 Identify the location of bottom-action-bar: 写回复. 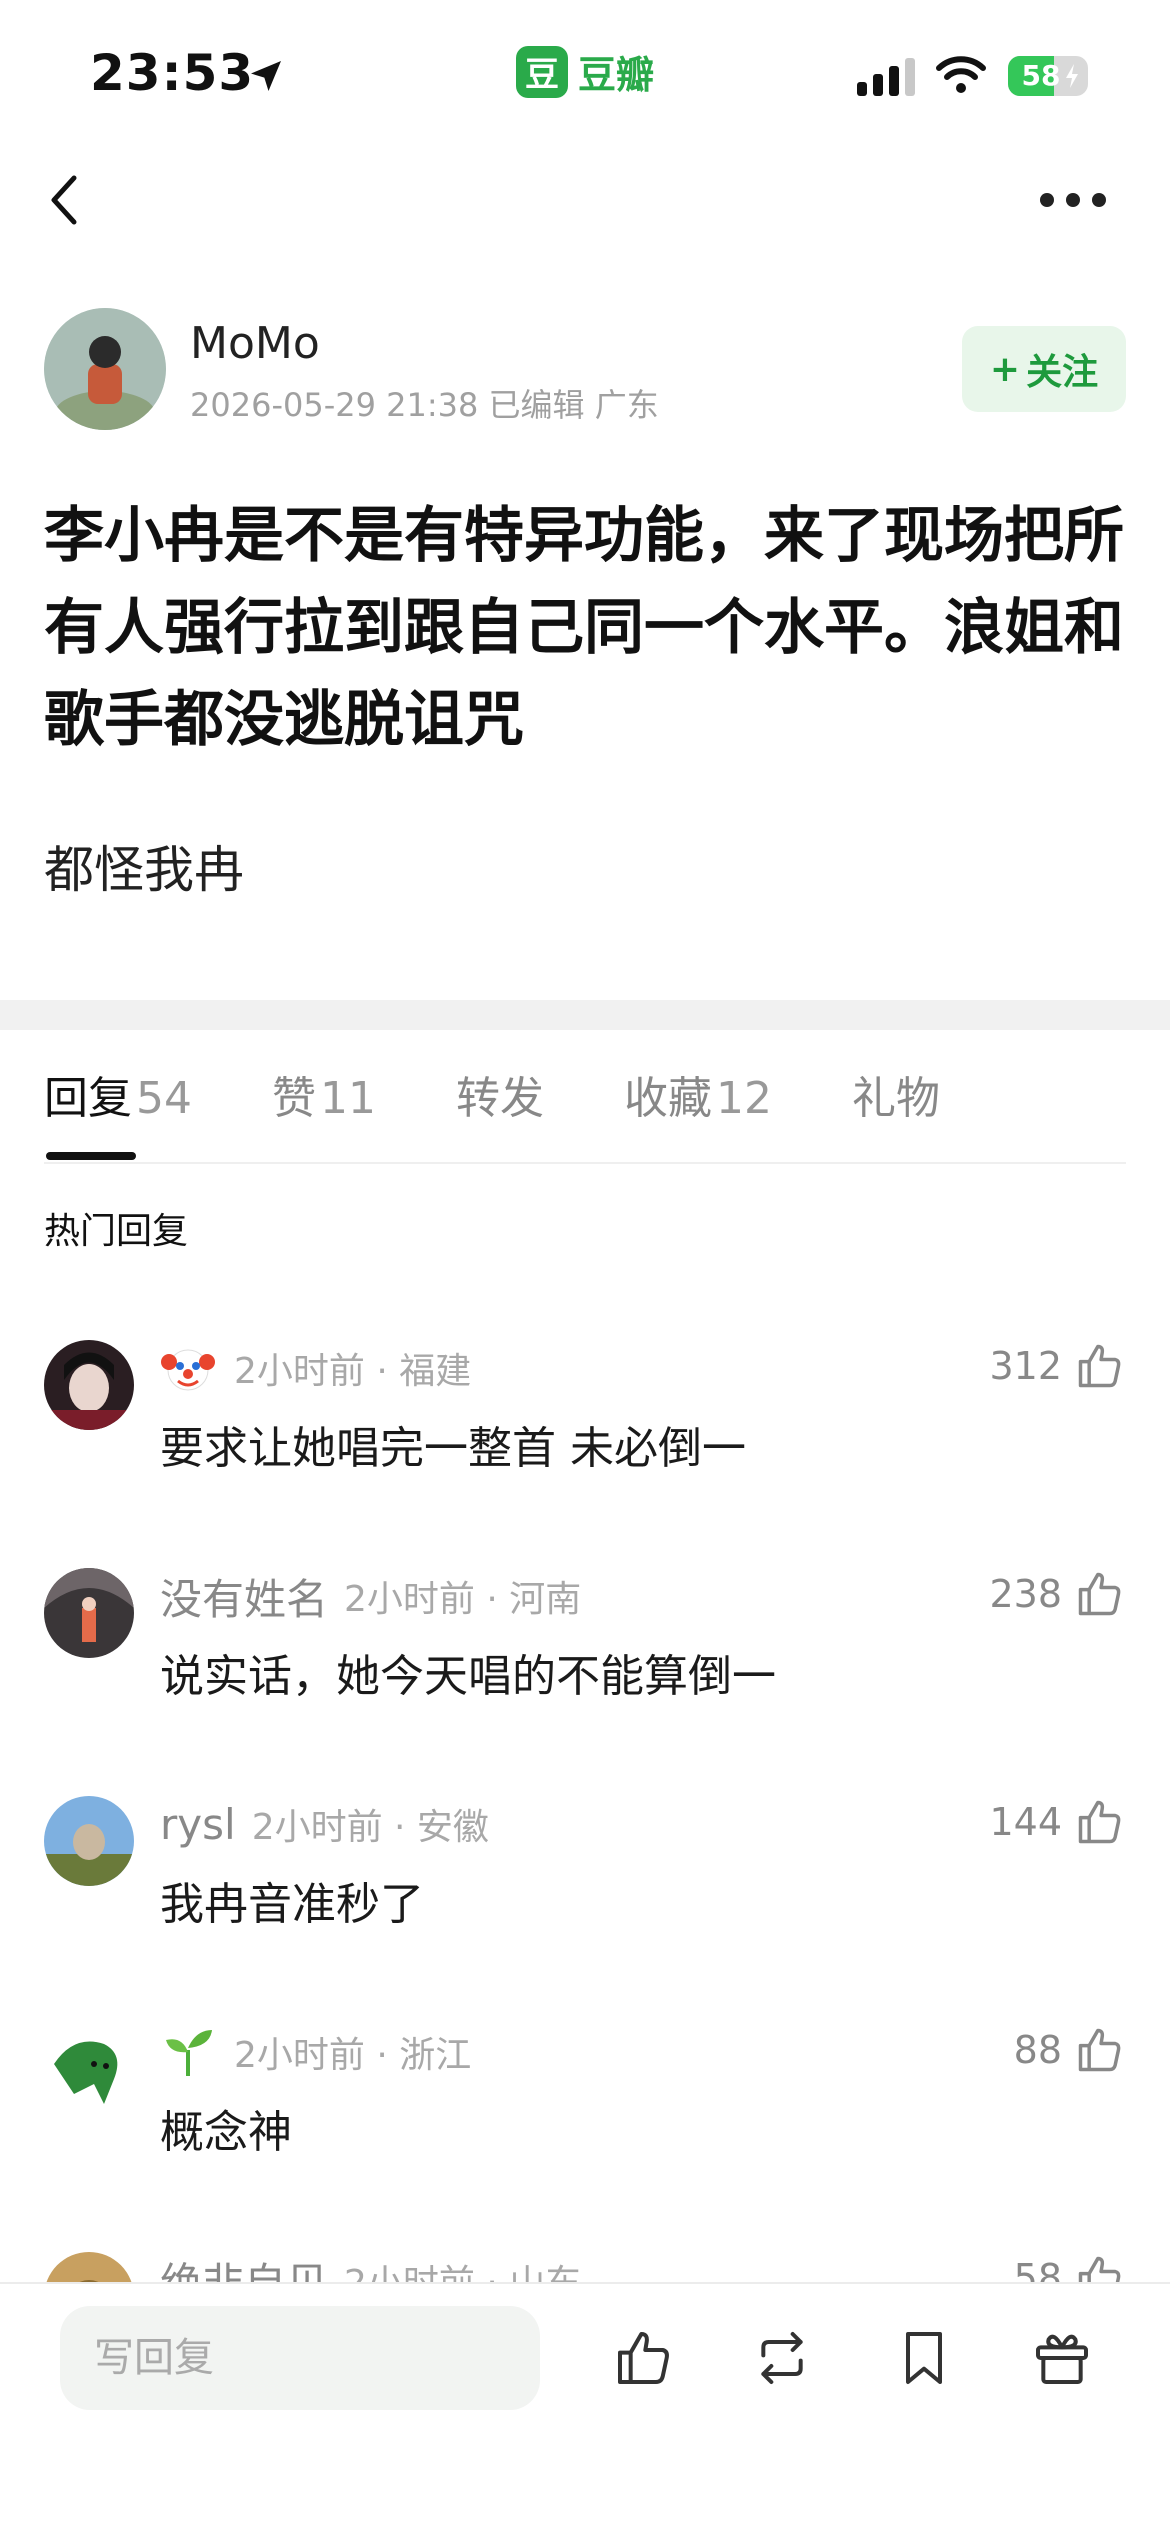
(585, 2407).